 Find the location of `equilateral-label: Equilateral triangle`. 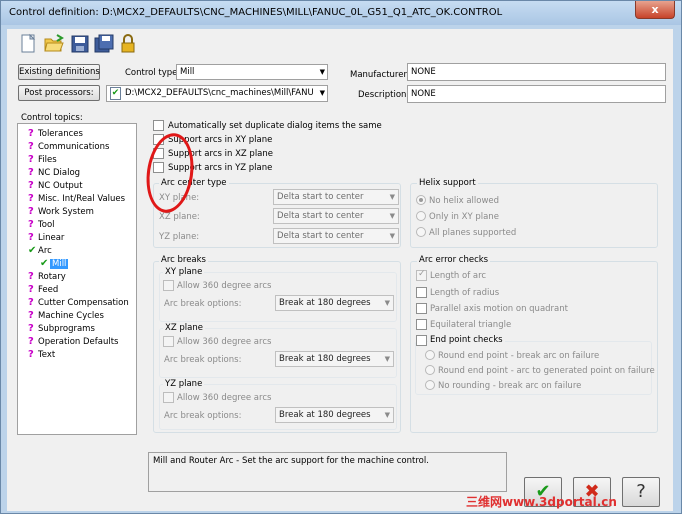

equilateral-label: Equilateral triangle is located at coordinates (471, 325).